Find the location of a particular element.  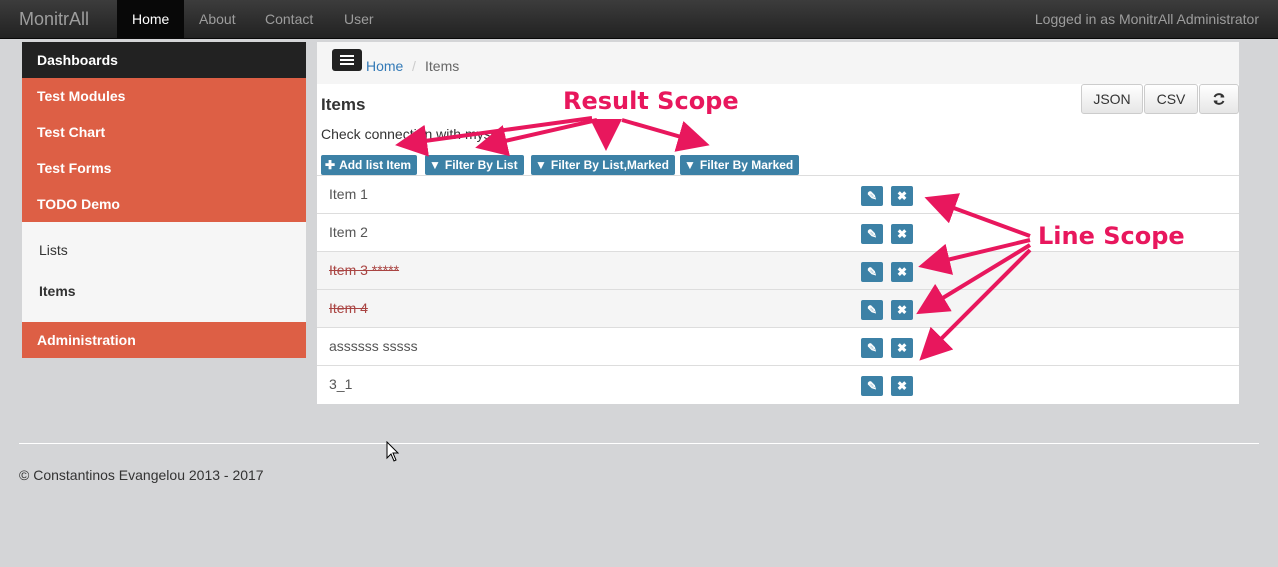

csv-button: CSV is located at coordinates (1171, 99).